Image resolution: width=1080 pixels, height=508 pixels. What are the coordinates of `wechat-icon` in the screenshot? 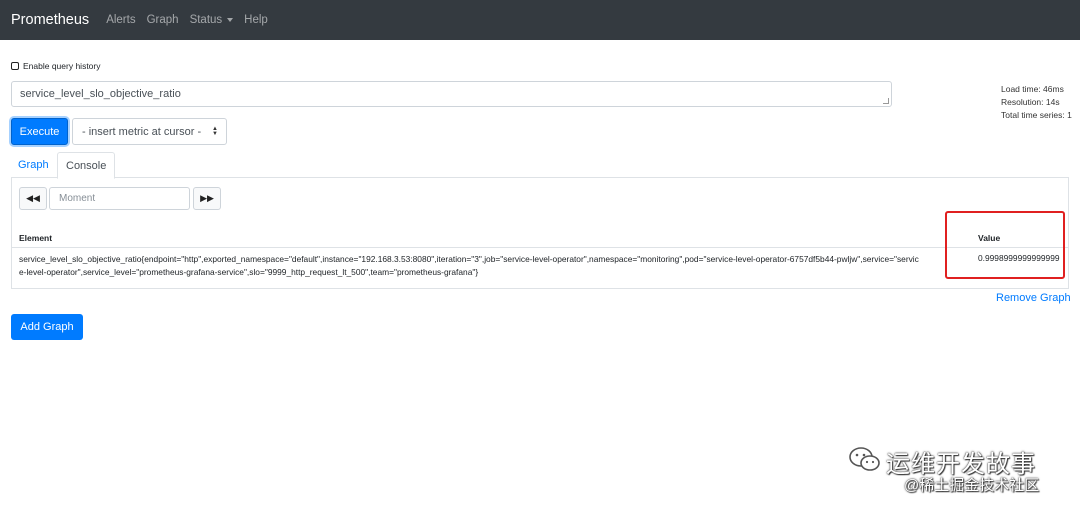 It's located at (864, 459).